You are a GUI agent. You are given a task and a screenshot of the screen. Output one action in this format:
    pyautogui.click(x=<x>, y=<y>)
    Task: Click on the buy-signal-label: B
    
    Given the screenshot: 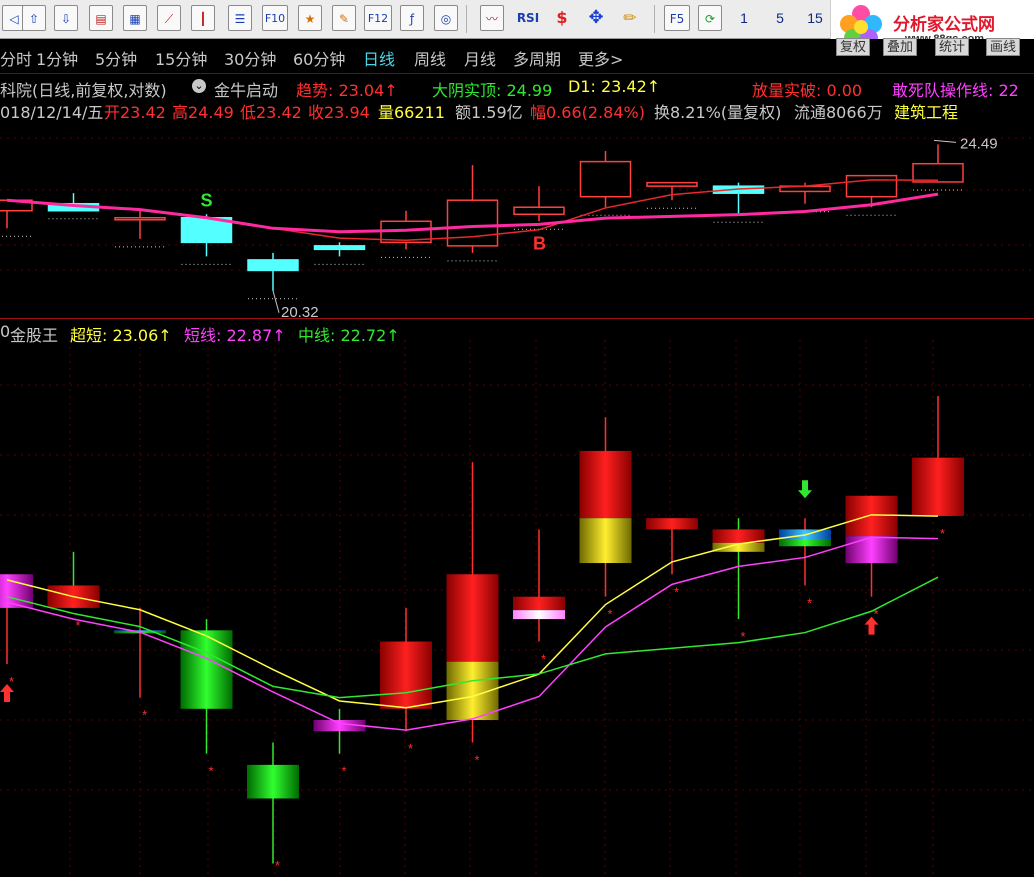 What is the action you would take?
    pyautogui.click(x=539, y=243)
    